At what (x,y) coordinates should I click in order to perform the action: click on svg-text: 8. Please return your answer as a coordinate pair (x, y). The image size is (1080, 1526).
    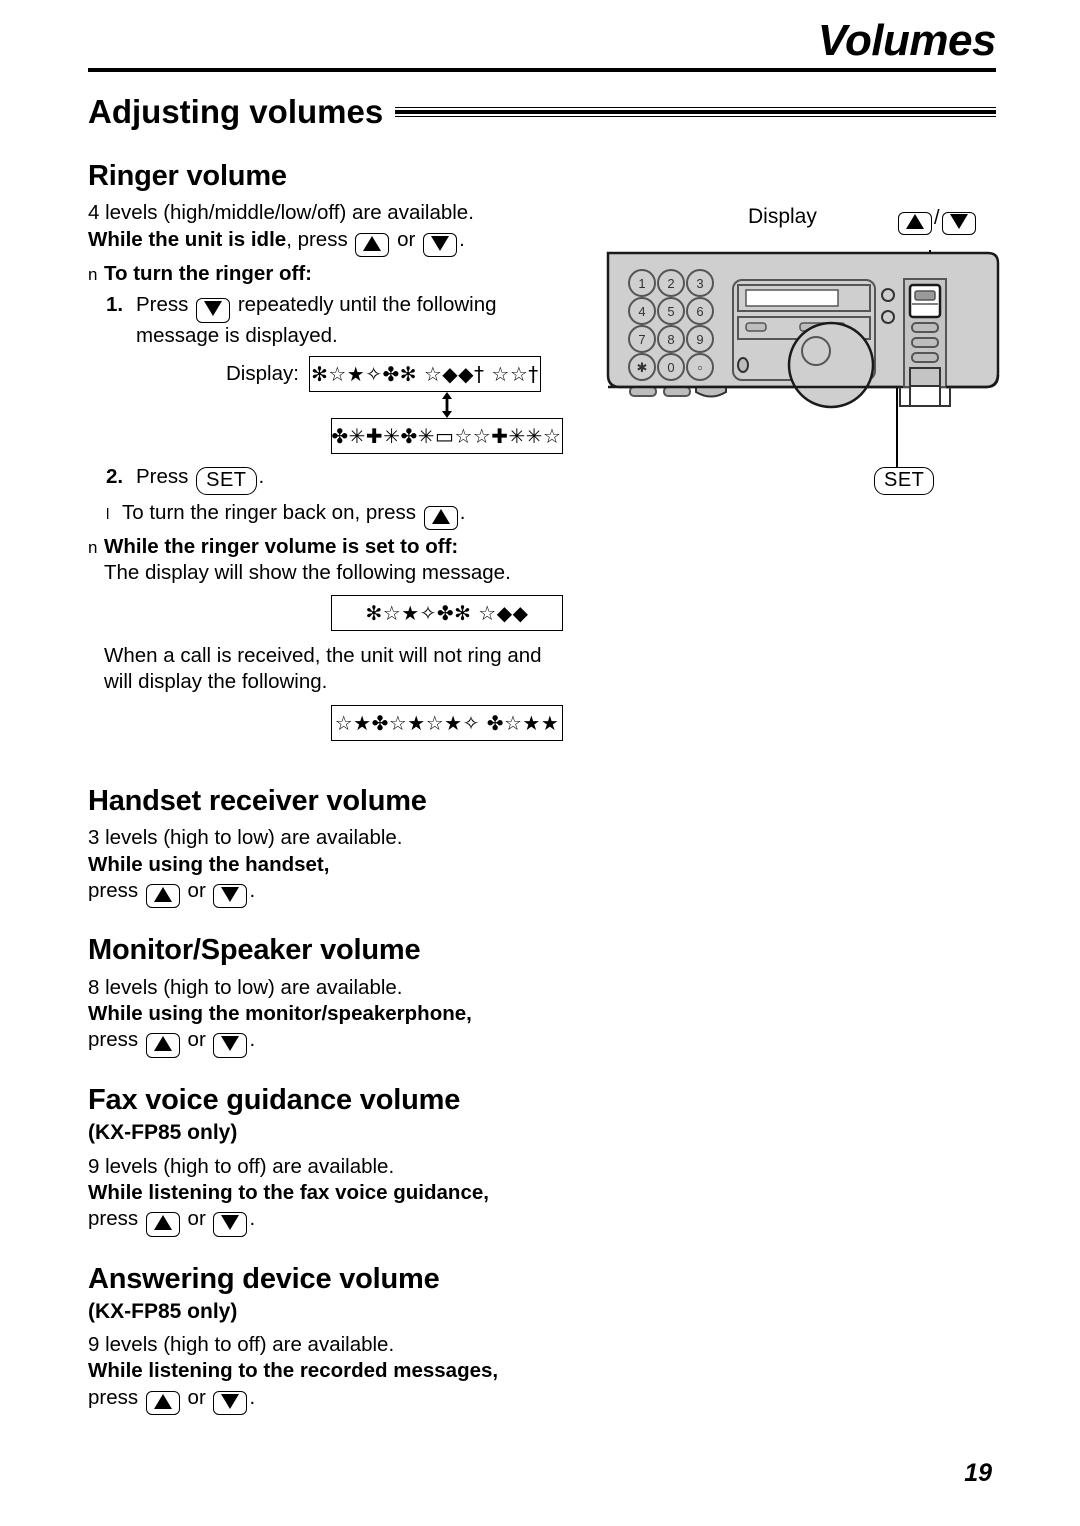
    Looking at the image, I should click on (670, 339).